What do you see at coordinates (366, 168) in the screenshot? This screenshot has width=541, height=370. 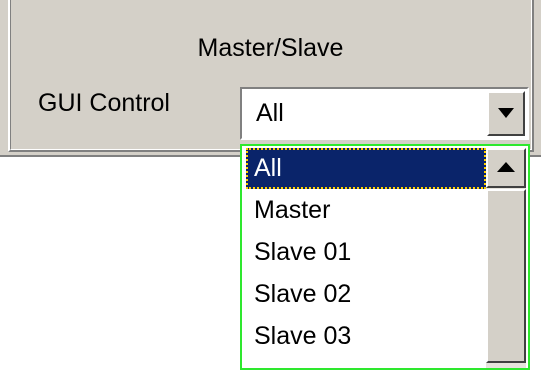 I see `option-all: All` at bounding box center [366, 168].